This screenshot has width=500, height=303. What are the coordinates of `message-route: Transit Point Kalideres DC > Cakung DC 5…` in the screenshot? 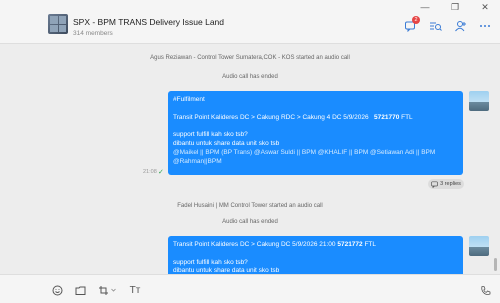 It's located at (254, 244).